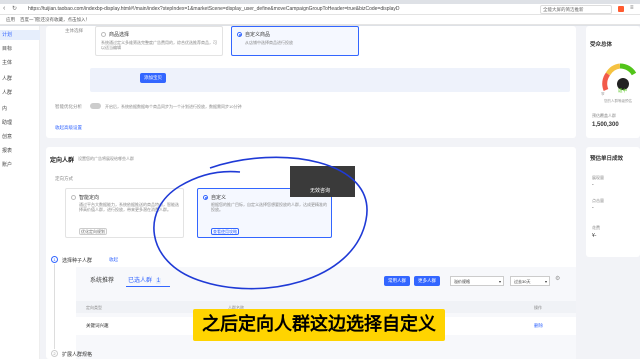  I want to click on sidebar-item-creative: 创意, so click(20, 137).